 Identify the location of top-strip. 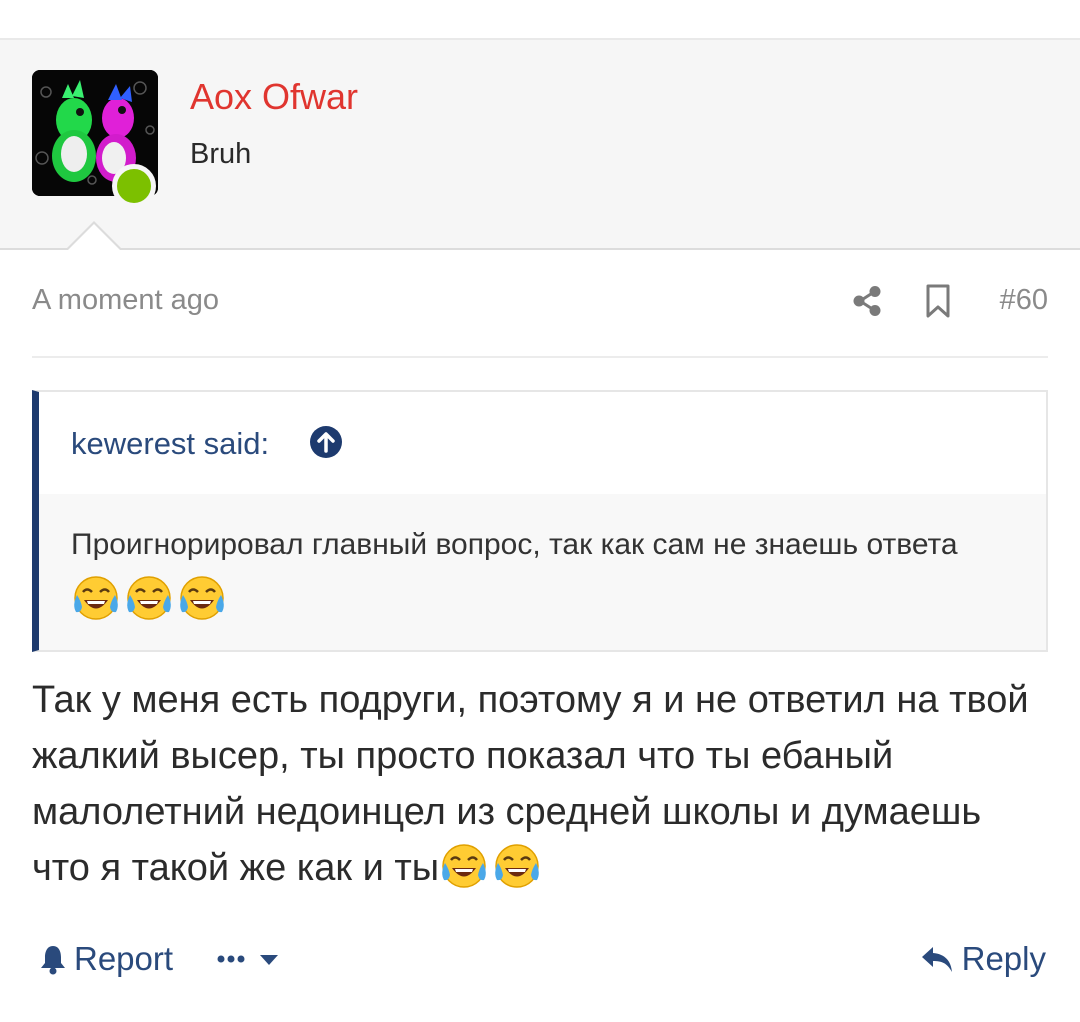
(540, 20).